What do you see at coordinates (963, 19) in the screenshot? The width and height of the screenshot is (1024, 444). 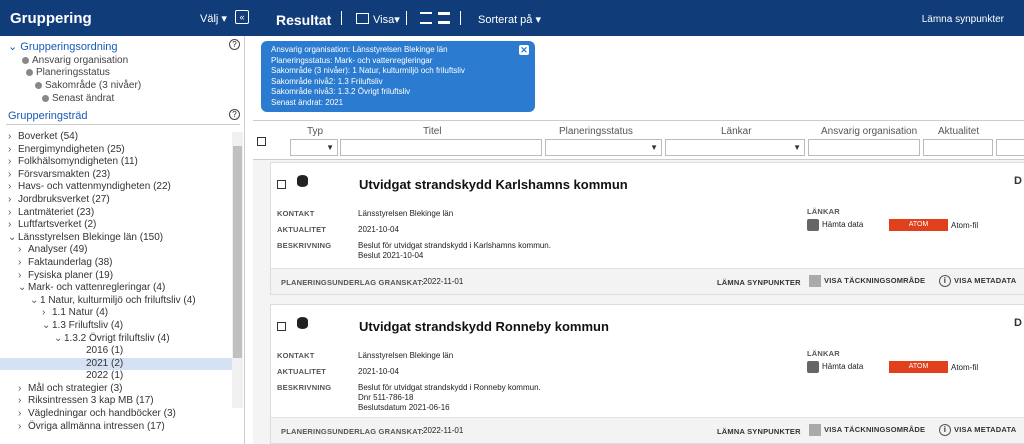 I see `feedback-link: Lämna synpunkter` at bounding box center [963, 19].